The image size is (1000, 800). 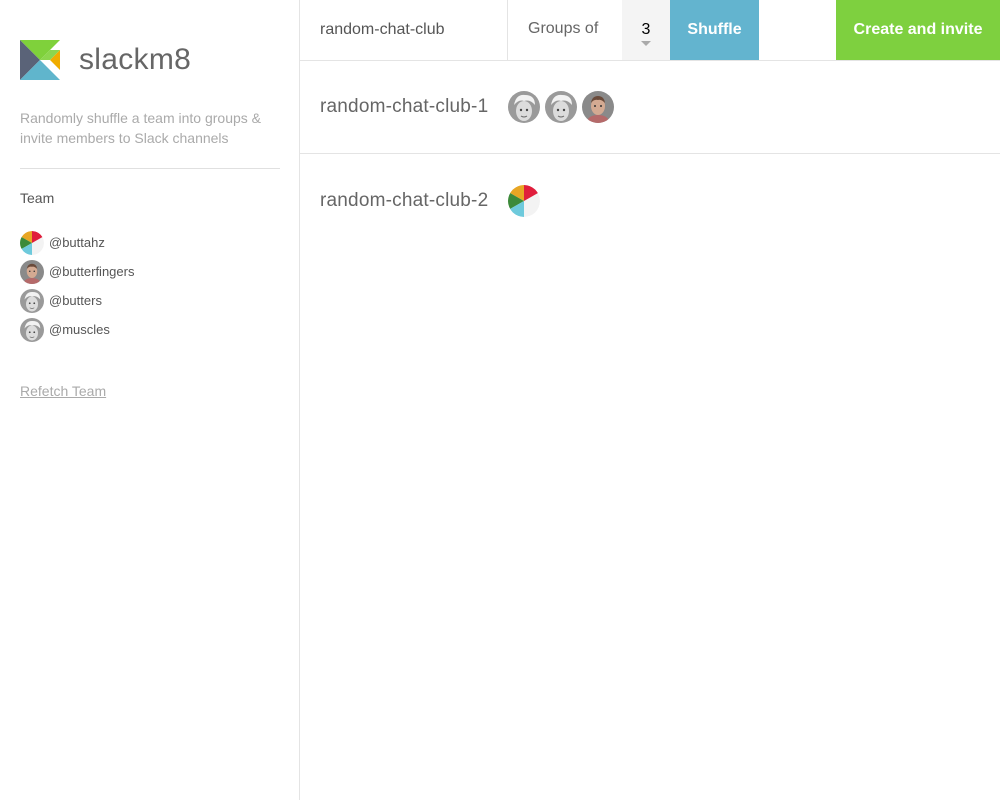 I want to click on toolbar: Groups of 3 Shuffle Create and invite, so click(x=650, y=30).